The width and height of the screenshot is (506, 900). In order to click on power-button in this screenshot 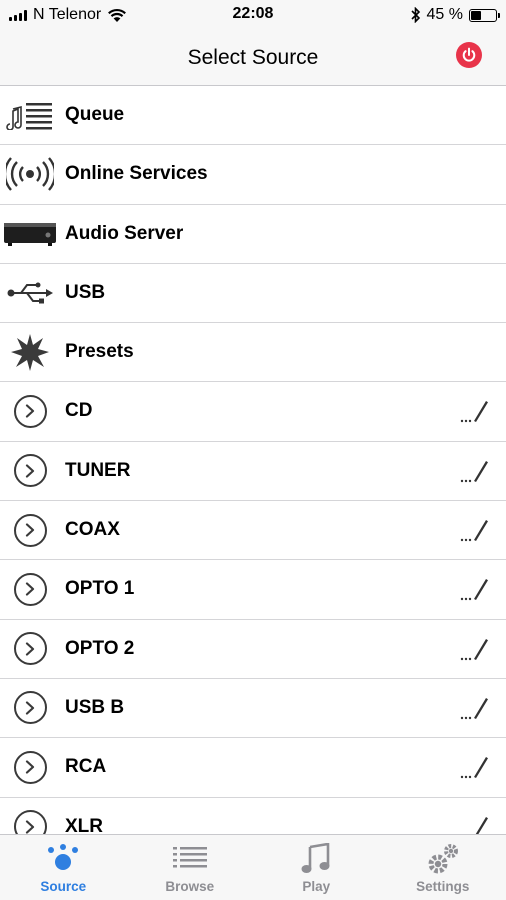, I will do `click(469, 55)`.